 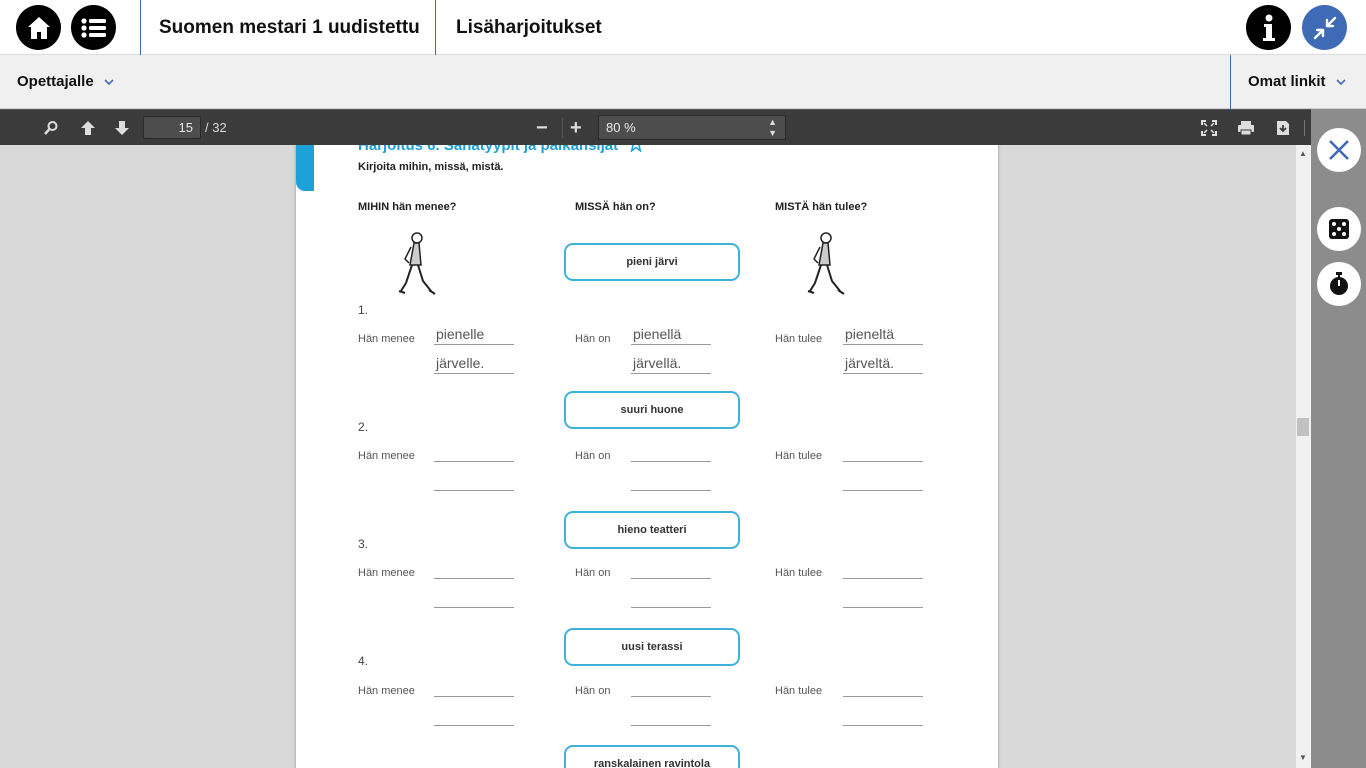 I want to click on fullscreen-button, so click(x=1209, y=128).